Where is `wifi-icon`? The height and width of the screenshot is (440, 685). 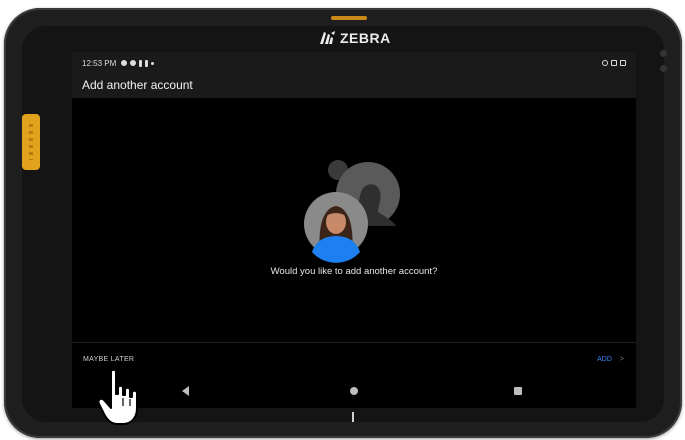
wifi-icon is located at coordinates (614, 63).